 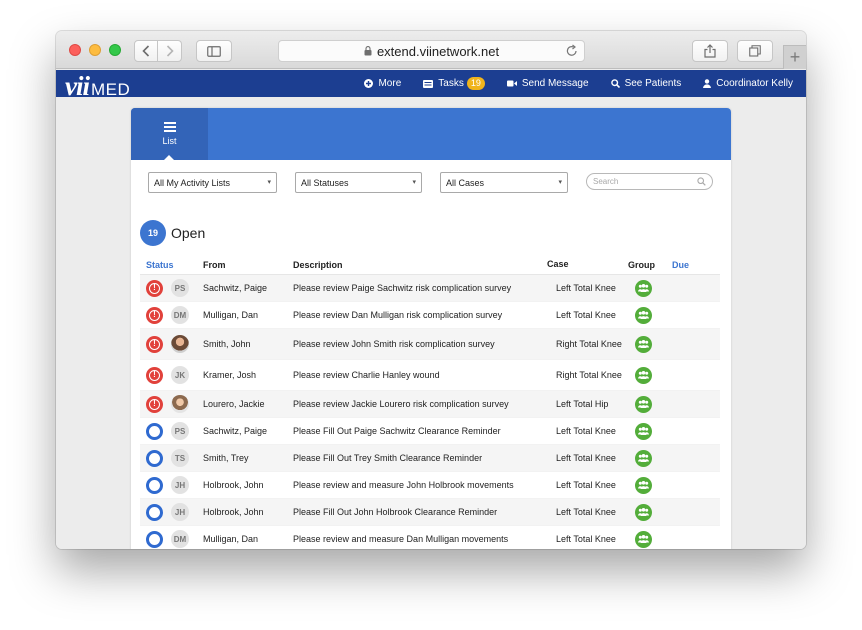 I want to click on browser-toolbar: extend.viinetwork.net +, so click(x=431, y=50).